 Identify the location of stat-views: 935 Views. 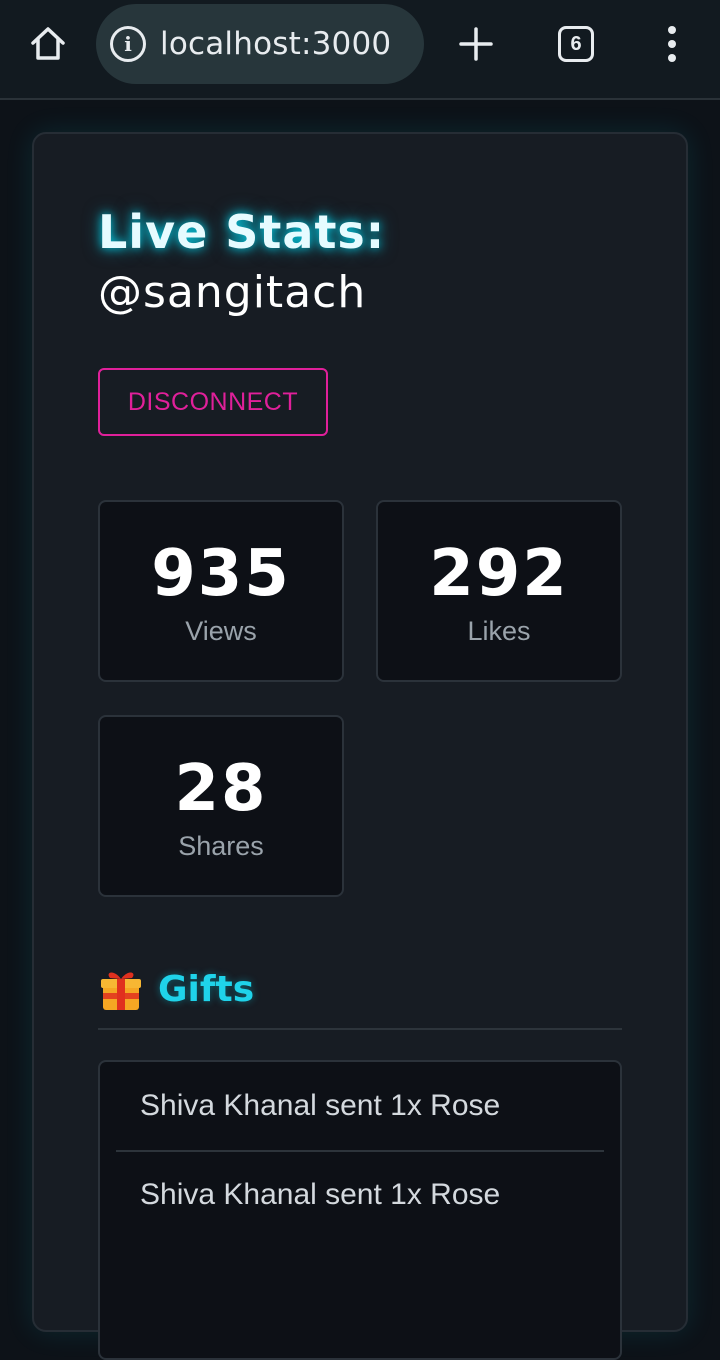
(221, 591).